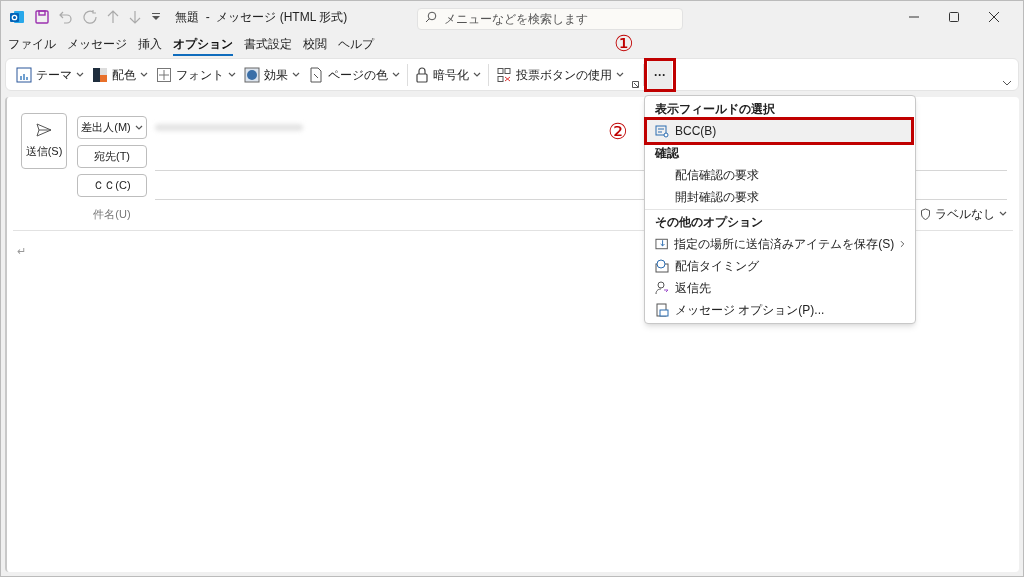 This screenshot has width=1024, height=577. Describe the element at coordinates (354, 74) in the screenshot. I see `ribbon-button: ページの色` at that location.